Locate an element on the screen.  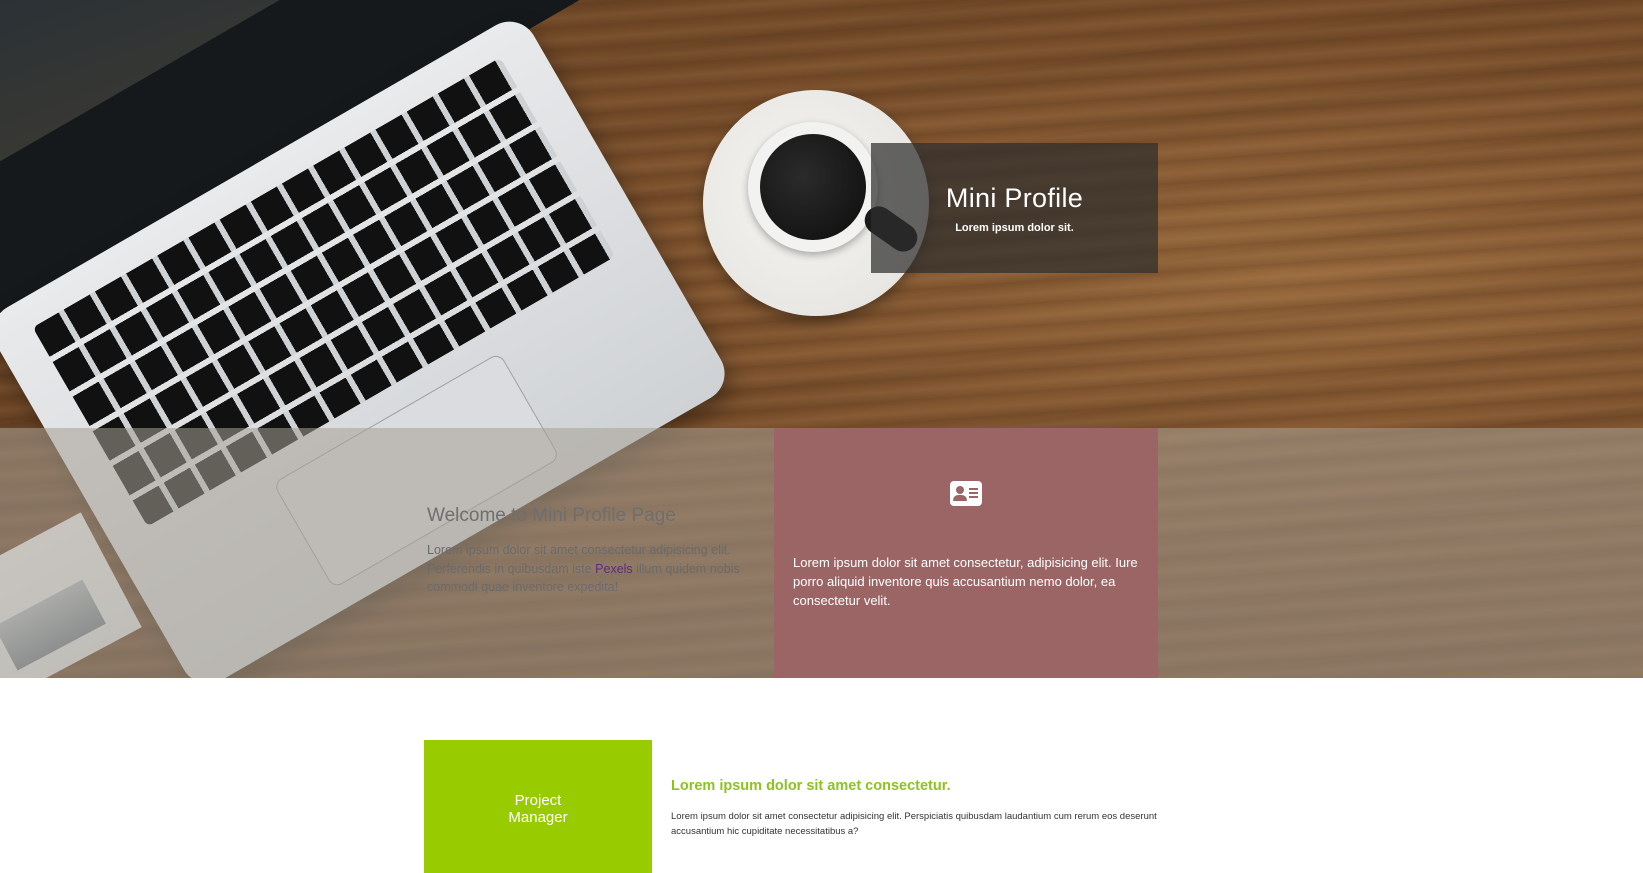
role-line-2: Manager is located at coordinates (538, 817).